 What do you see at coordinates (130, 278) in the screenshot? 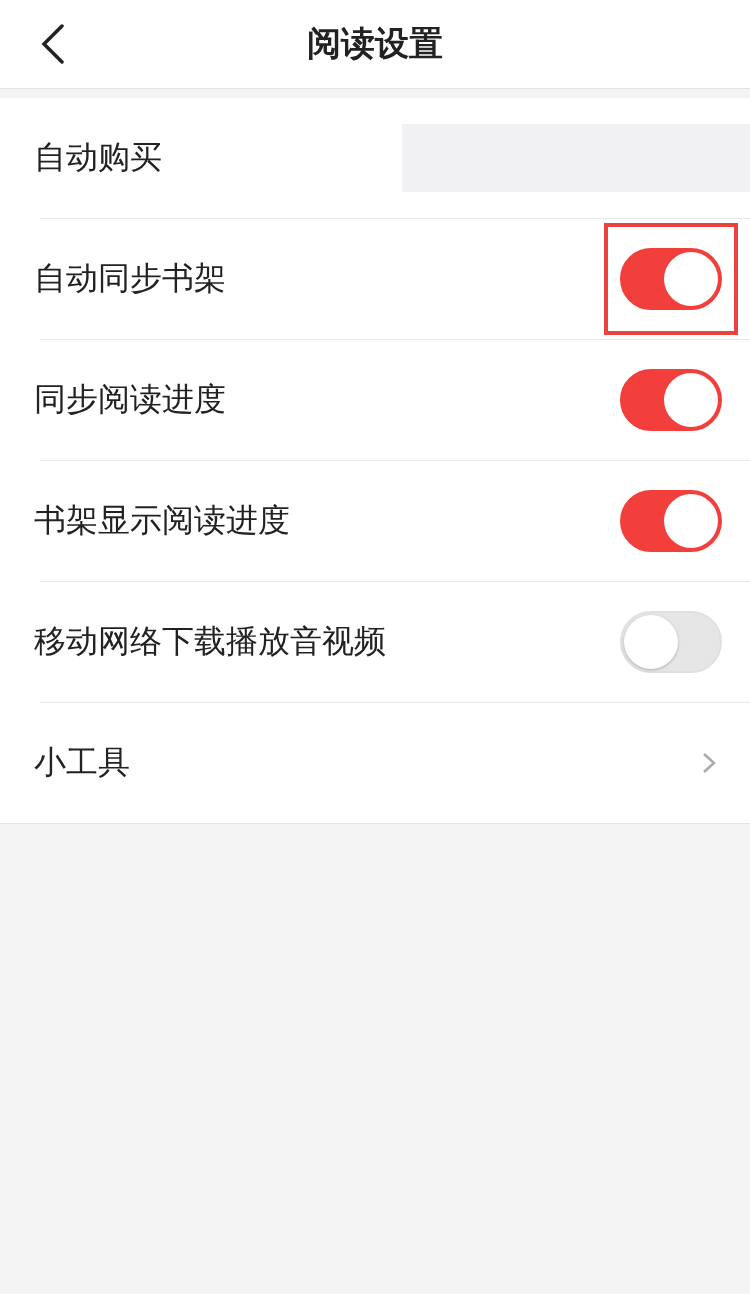
I see `setting-label: 自动同步书架` at bounding box center [130, 278].